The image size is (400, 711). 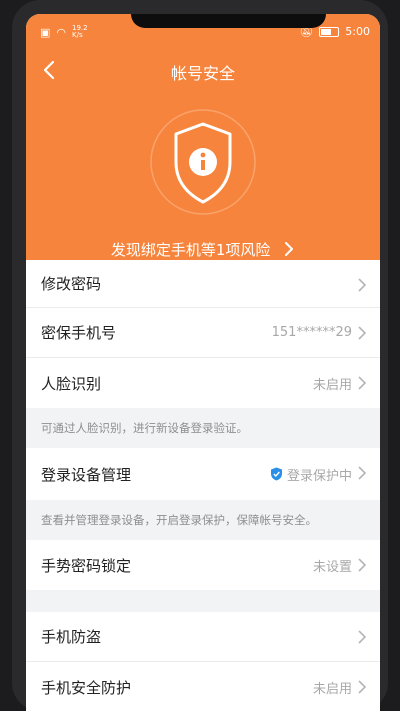 I want to click on row-anti-theft: 手机防盗, so click(x=203, y=637).